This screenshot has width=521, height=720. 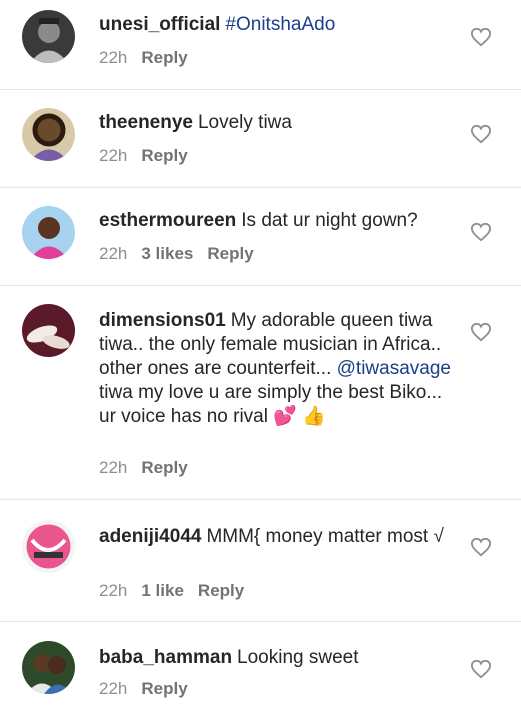 I want to click on comment-meta: 22h 1 like Reply, so click(x=171, y=591).